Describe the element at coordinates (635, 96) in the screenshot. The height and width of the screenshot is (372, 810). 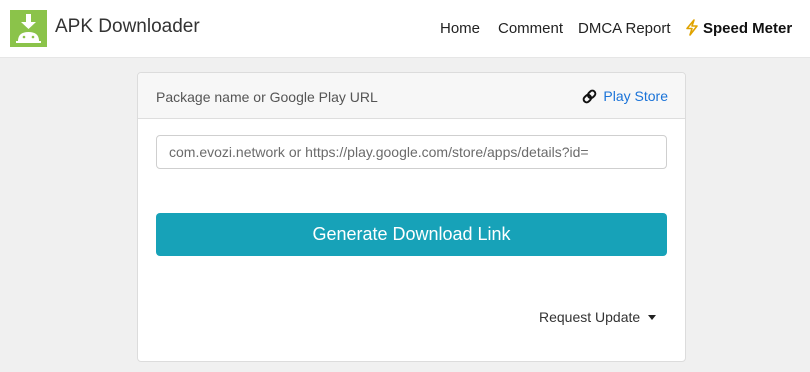
I see `play-store-label: Play Store` at that location.